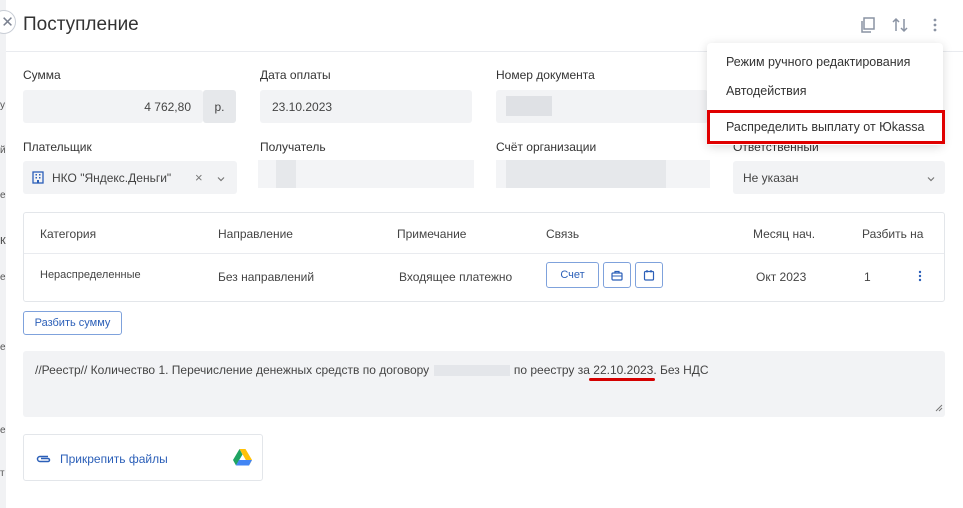 This screenshot has height=508, width=963. I want to click on split-sum-label: Разбить сумму, so click(72, 323).